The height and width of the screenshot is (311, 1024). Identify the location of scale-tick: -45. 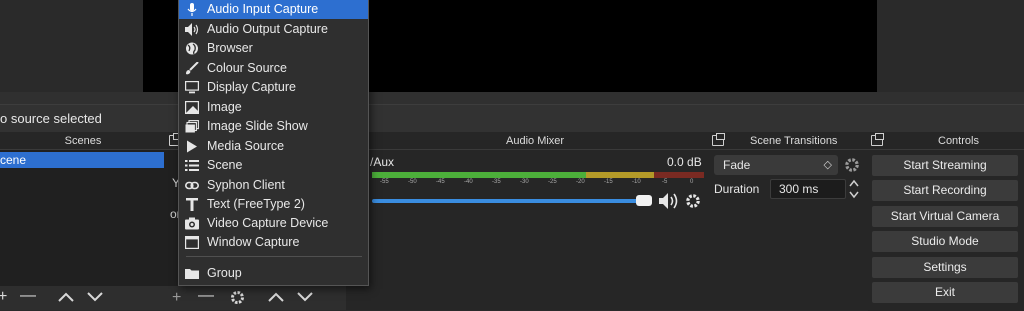
(440, 182).